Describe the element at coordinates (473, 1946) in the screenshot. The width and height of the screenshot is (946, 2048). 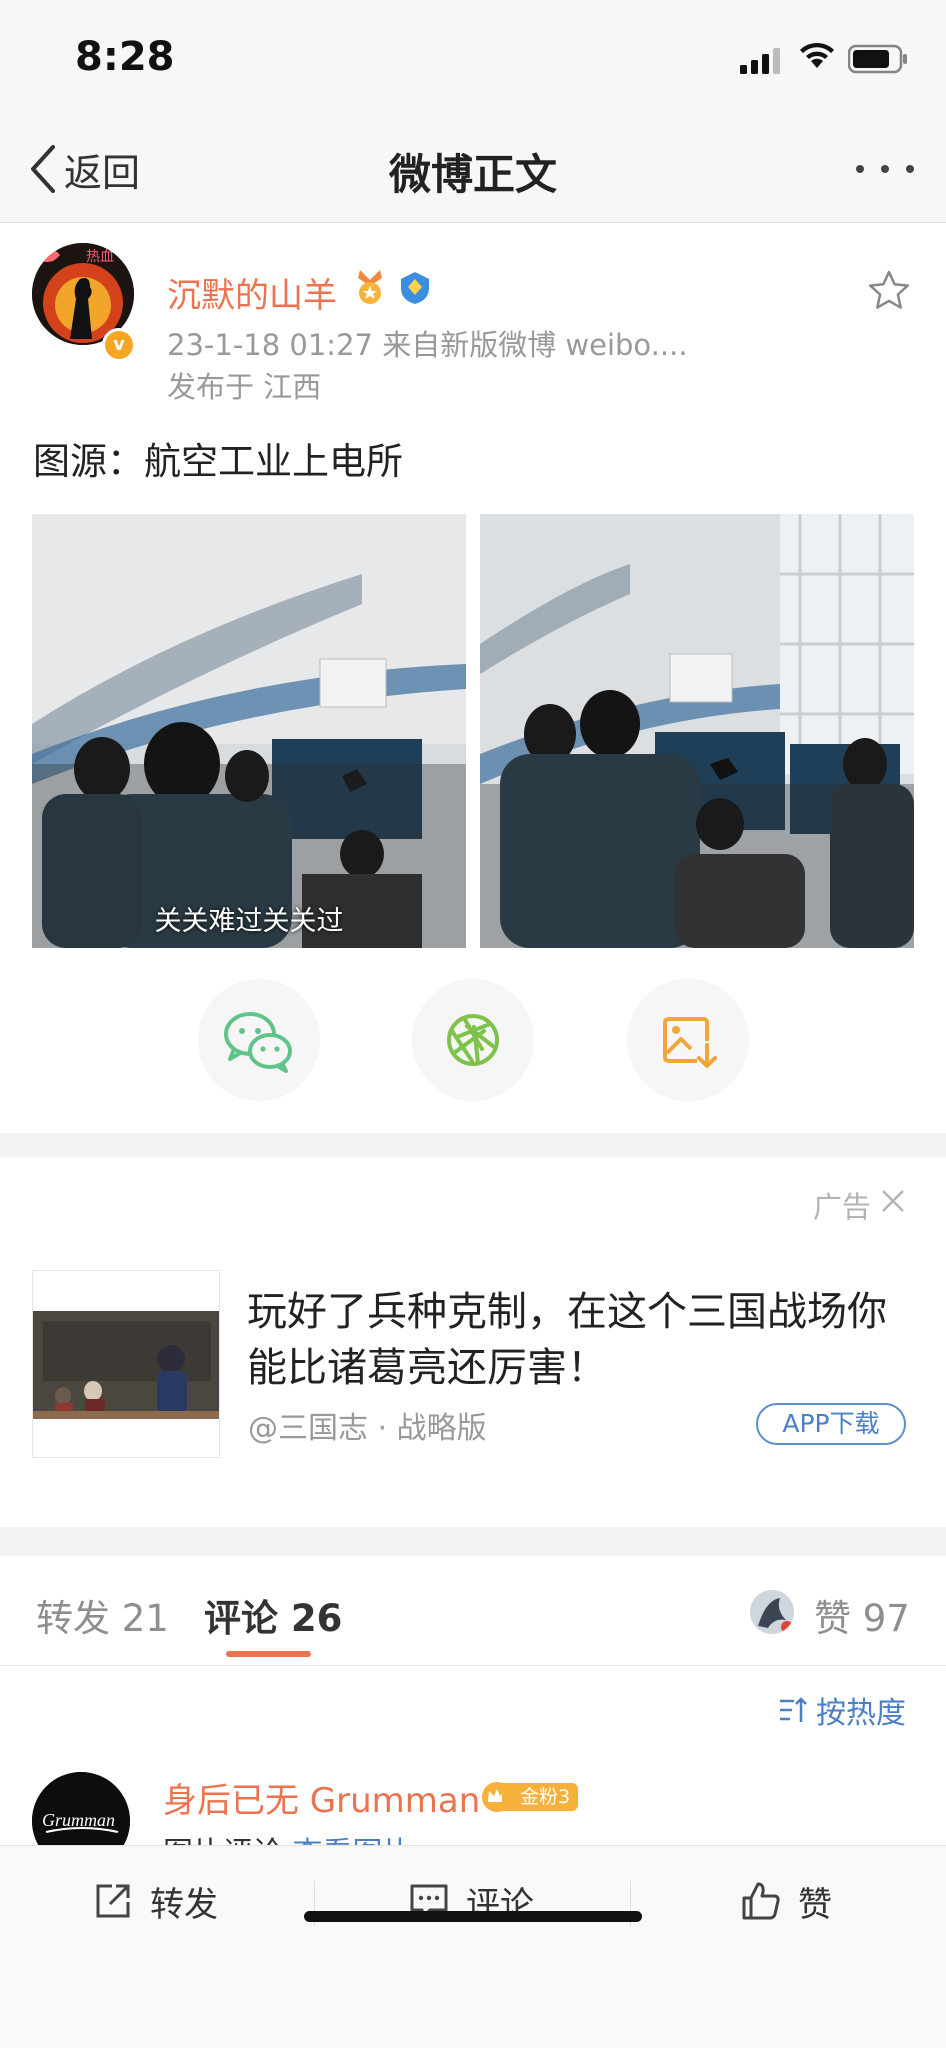
I see `bottom-action-bar: 转发 评论 赞` at that location.